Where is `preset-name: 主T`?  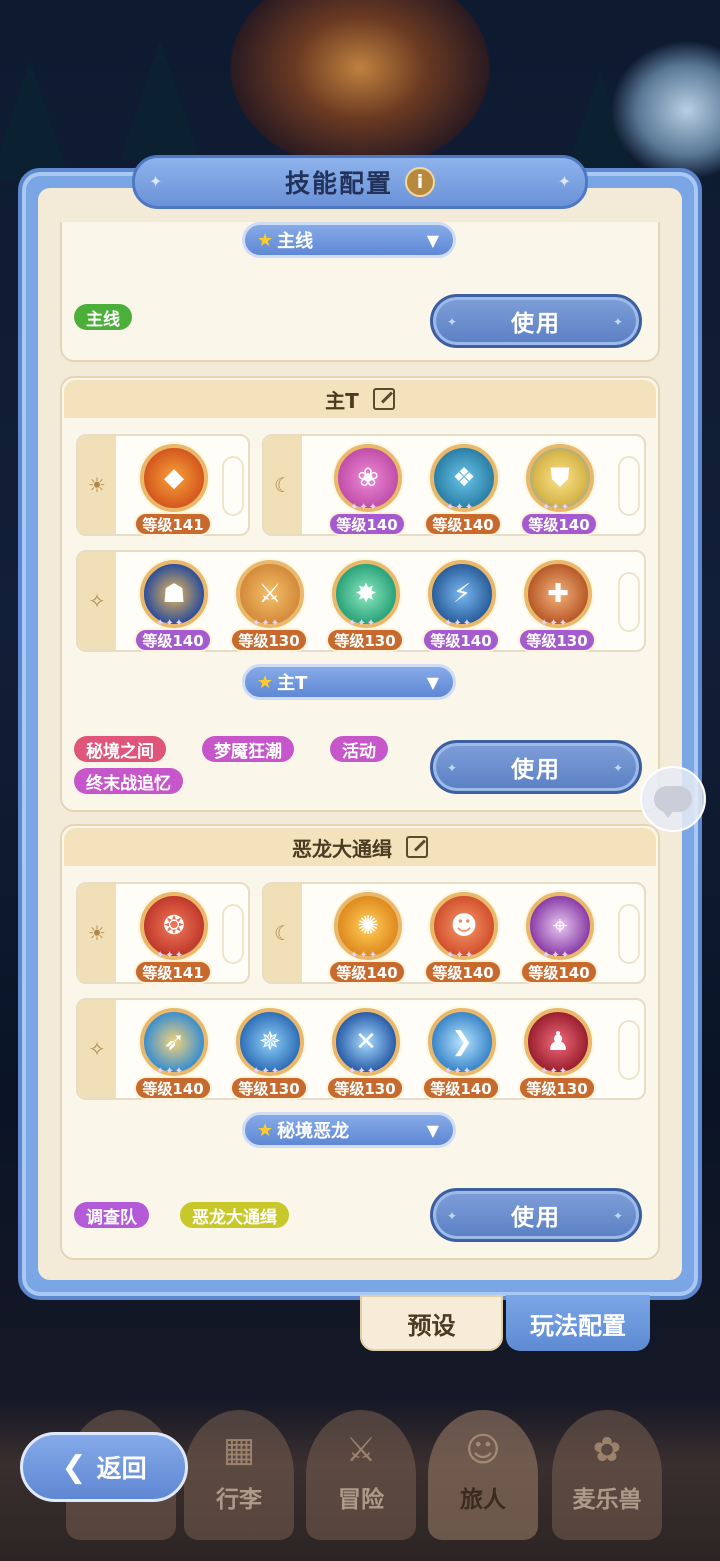
preset-name: 主T is located at coordinates (342, 400).